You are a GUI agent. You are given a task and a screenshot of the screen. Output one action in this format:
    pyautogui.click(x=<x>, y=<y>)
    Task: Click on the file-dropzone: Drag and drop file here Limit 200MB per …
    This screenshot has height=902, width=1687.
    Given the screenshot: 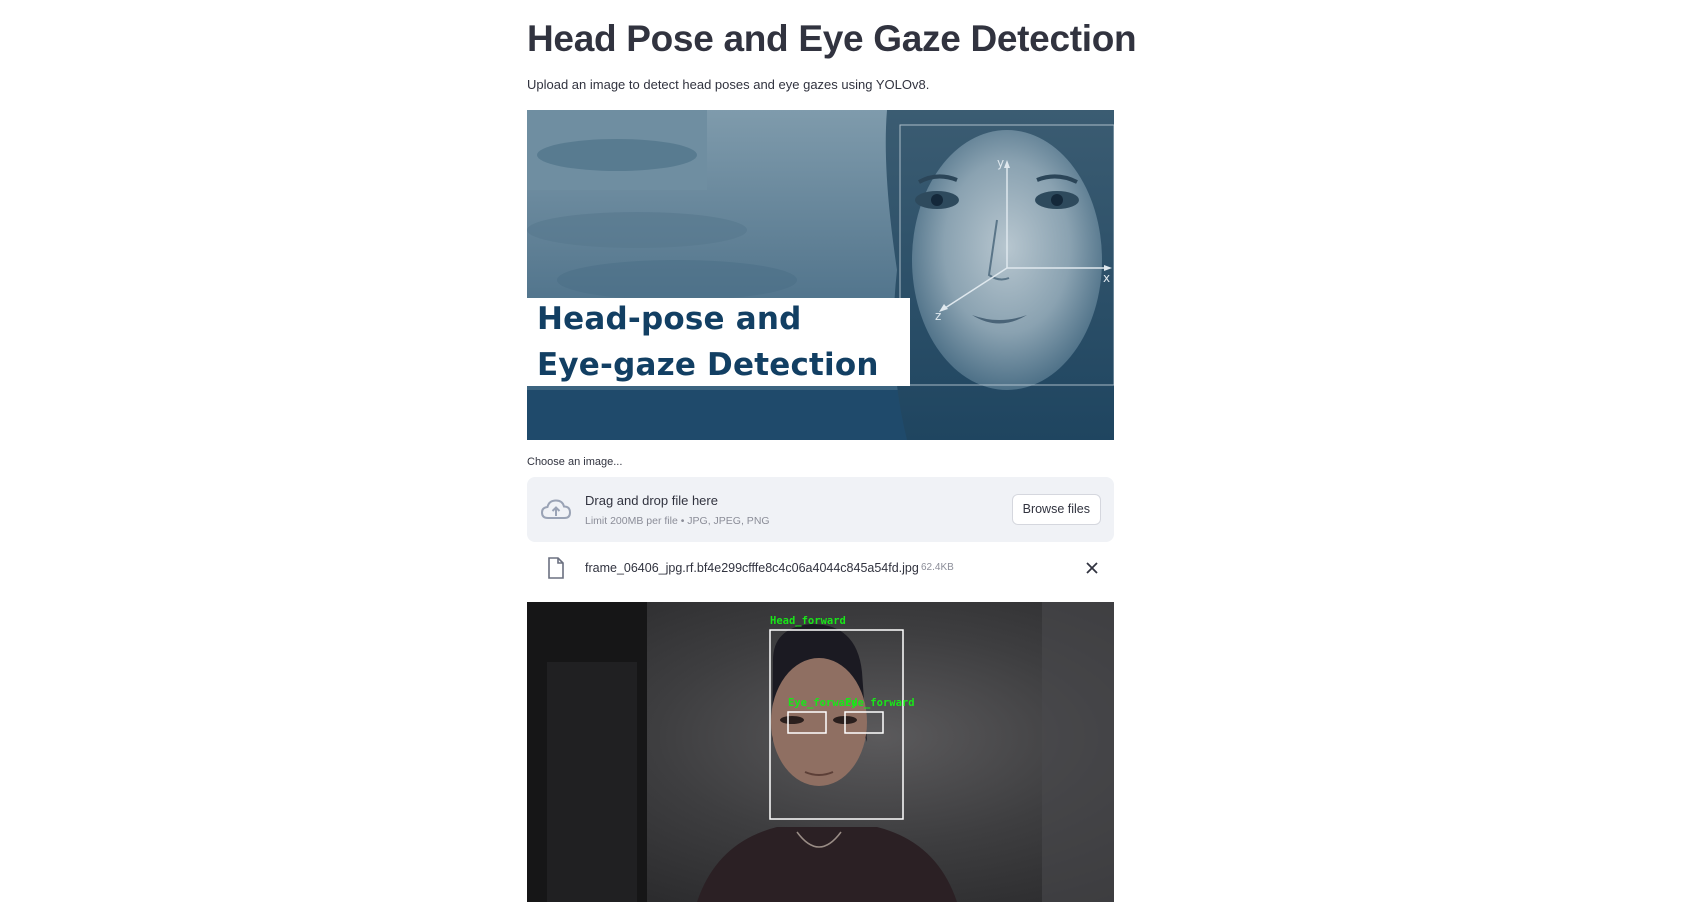 What is the action you would take?
    pyautogui.click(x=820, y=509)
    